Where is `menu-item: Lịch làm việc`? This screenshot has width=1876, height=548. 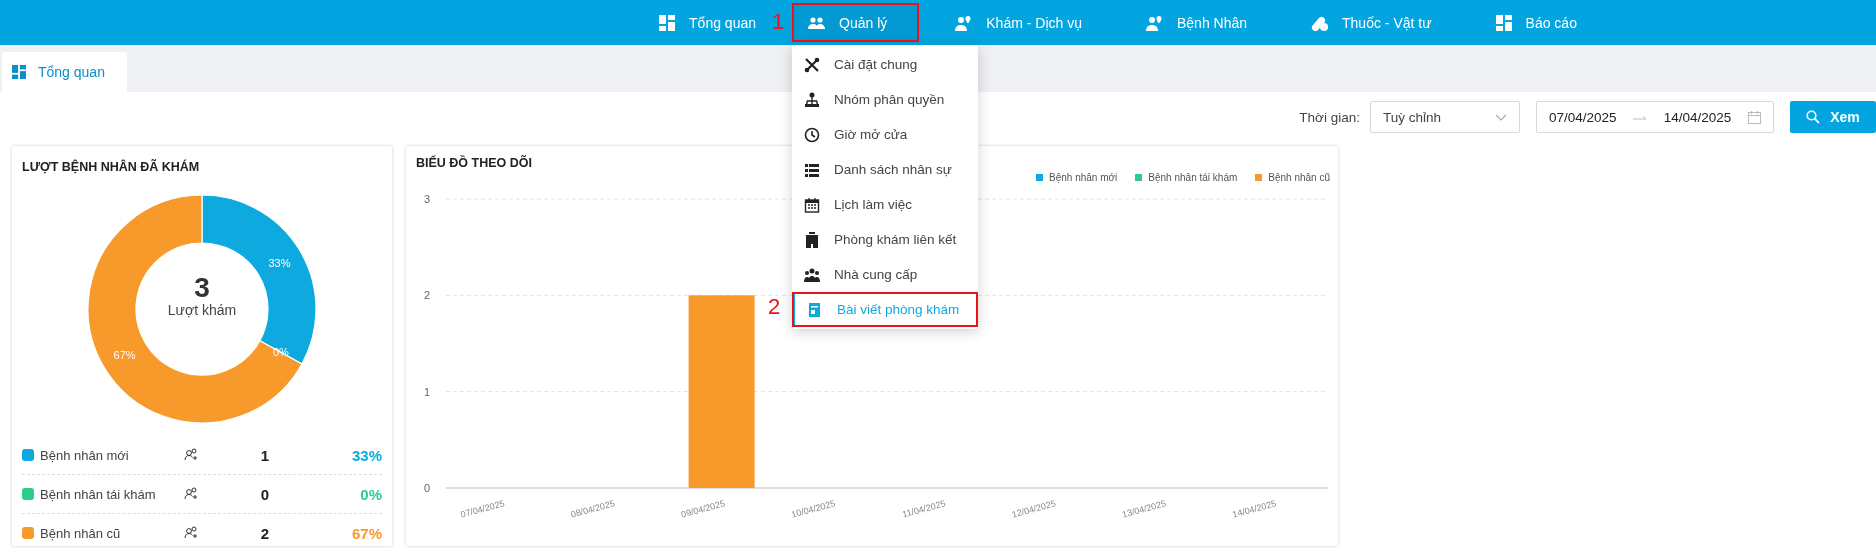 menu-item: Lịch làm việc is located at coordinates (885, 204).